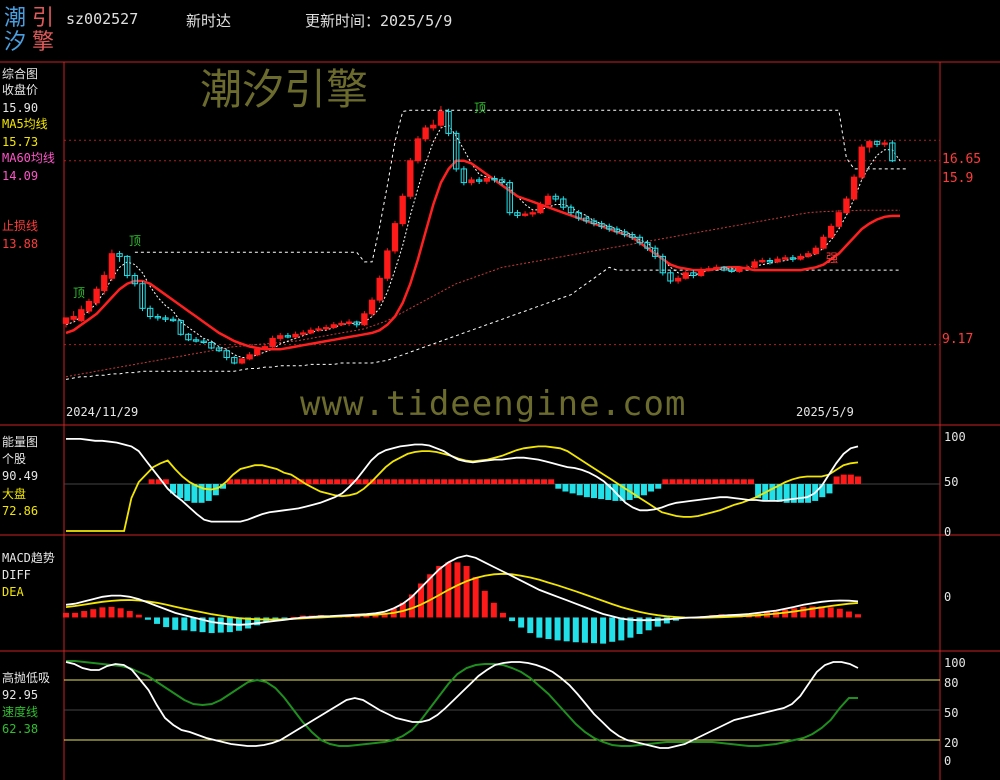 This screenshot has height=780, width=1000. I want to click on gpdx-tick-20: 20, so click(951, 743).